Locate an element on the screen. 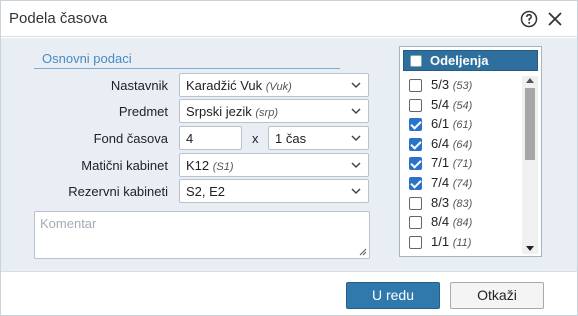 Image resolution: width=578 pixels, height=316 pixels. class-list-item: 8/4 (84) is located at coordinates (465, 222).